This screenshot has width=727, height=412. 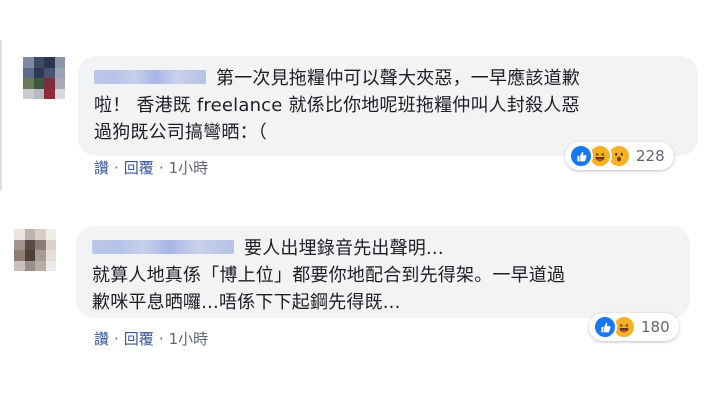 I want to click on thread-divider, so click(x=1, y=115).